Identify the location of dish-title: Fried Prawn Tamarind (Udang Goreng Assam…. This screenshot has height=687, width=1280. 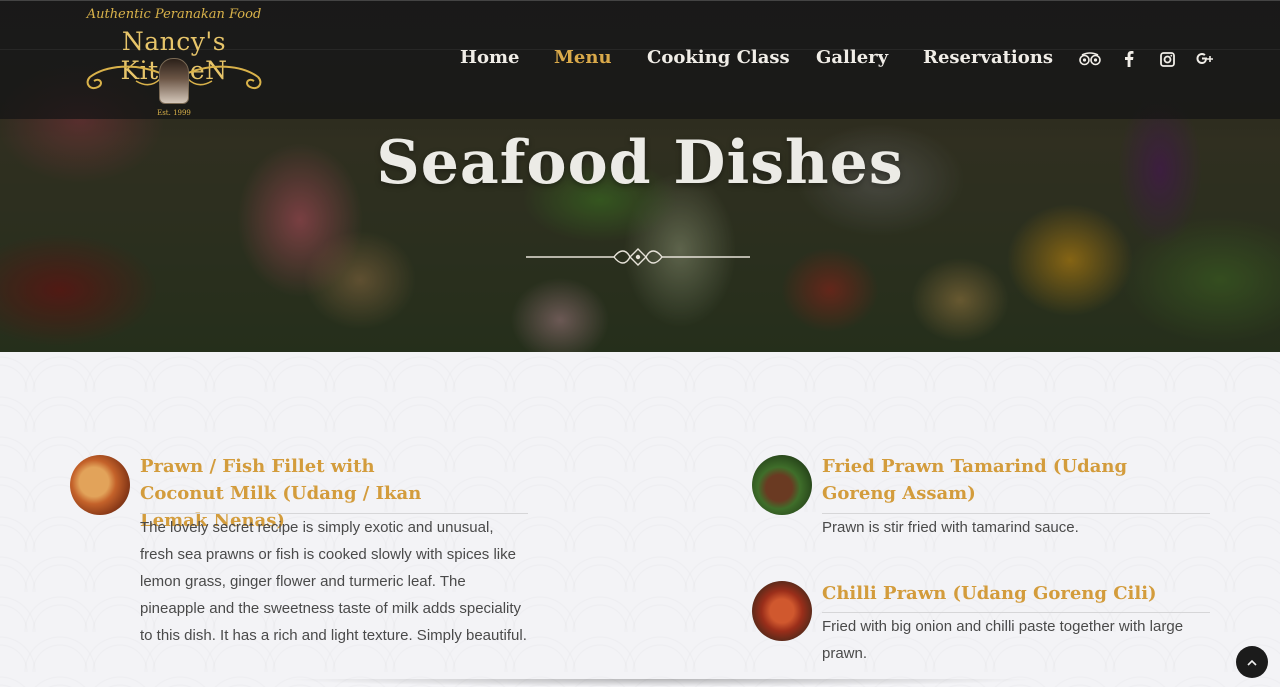
(975, 480).